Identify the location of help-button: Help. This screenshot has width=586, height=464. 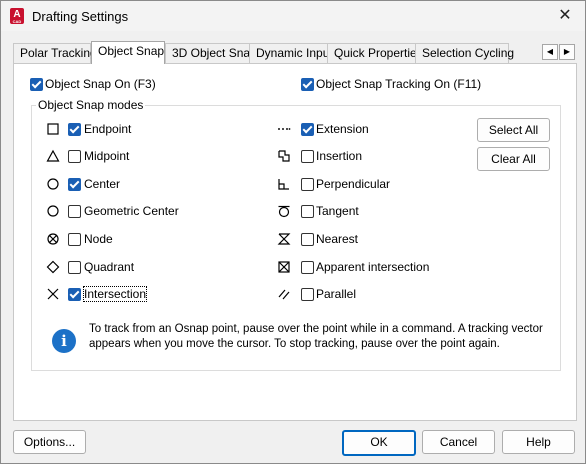
(538, 442).